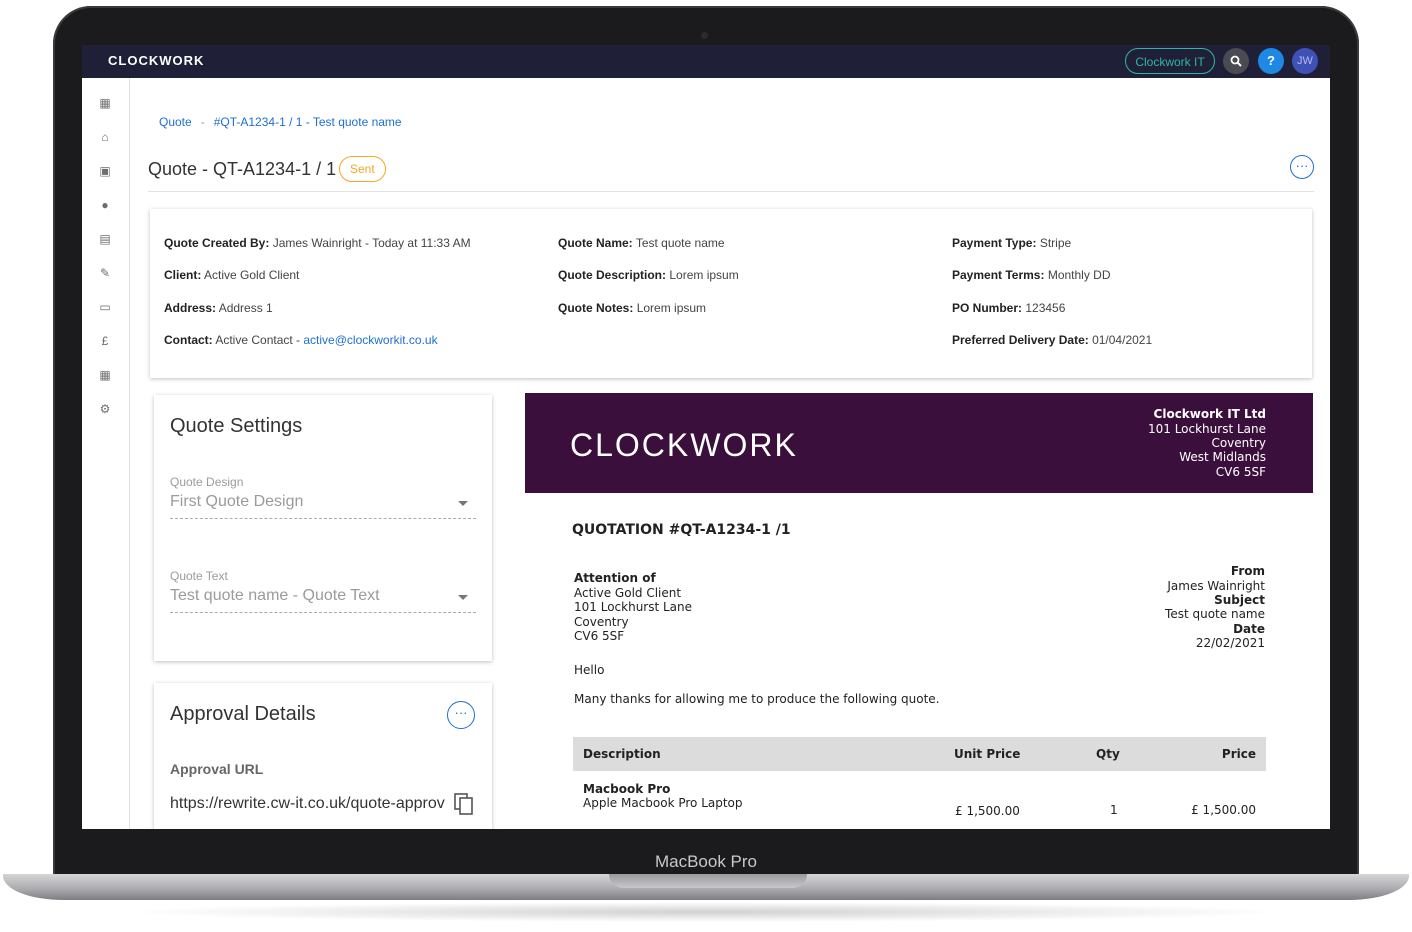 The image size is (1412, 932). Describe the element at coordinates (1215, 614) in the screenshot. I see `subject-value: Test quote name` at that location.